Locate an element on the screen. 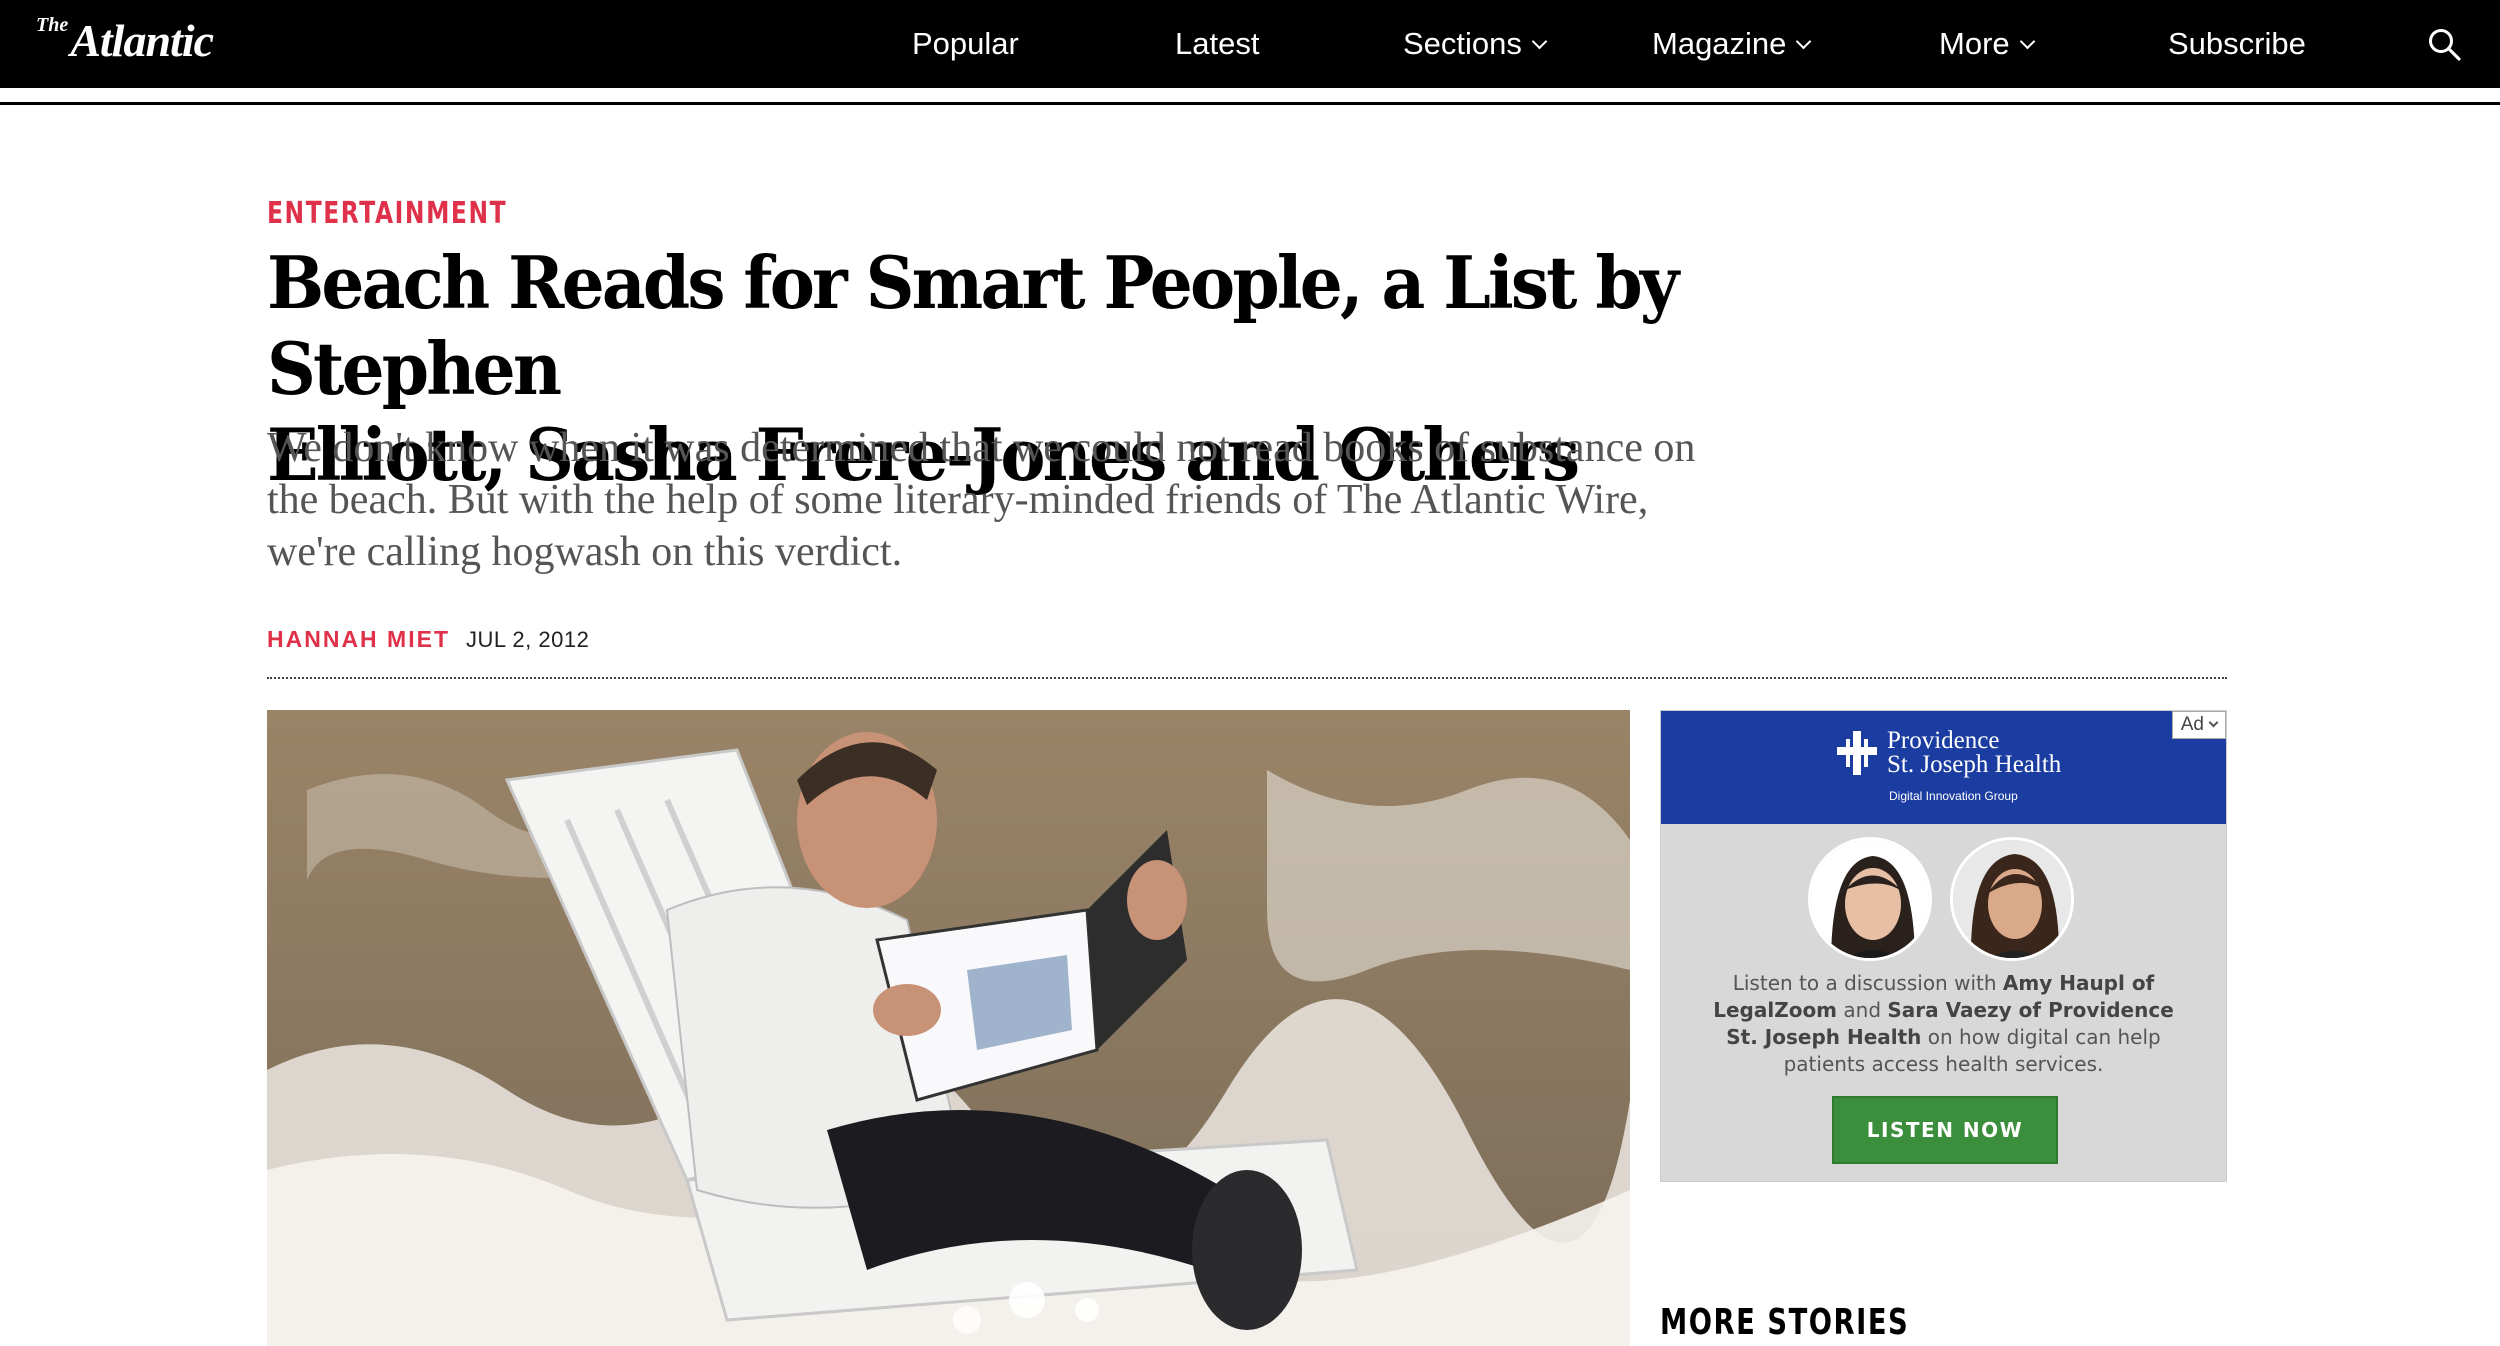 Image resolution: width=2500 pixels, height=1346 pixels. ad-brand-name: Providence St. Joseph Health is located at coordinates (1974, 752).